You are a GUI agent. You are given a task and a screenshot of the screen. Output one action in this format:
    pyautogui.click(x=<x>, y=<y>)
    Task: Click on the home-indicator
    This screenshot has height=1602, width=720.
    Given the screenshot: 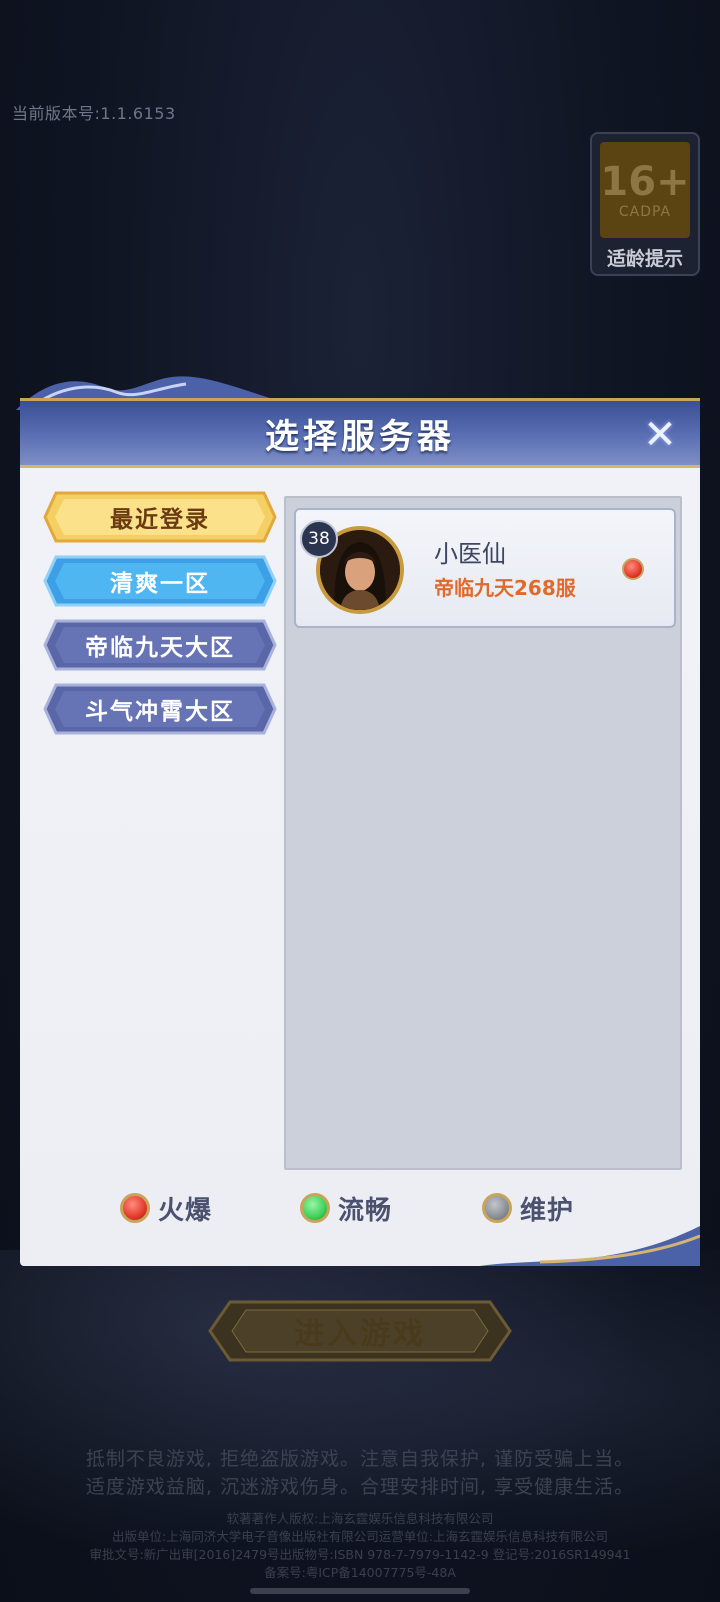 What is the action you would take?
    pyautogui.click(x=360, y=1591)
    